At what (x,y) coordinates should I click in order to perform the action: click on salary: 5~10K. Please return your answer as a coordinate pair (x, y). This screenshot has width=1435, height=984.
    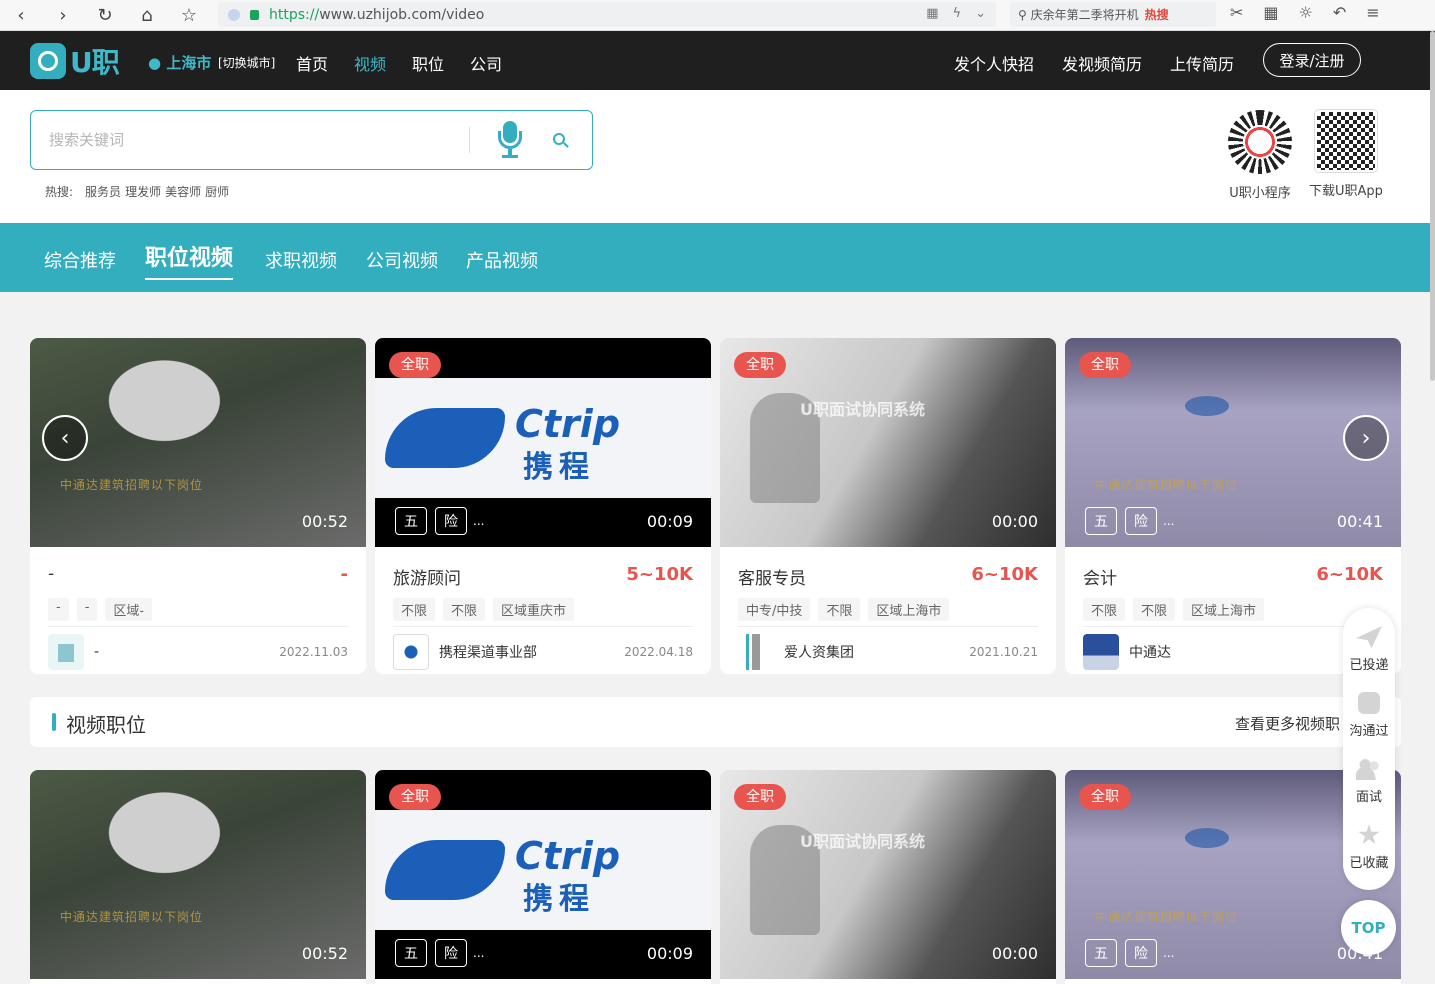
    Looking at the image, I should click on (659, 574).